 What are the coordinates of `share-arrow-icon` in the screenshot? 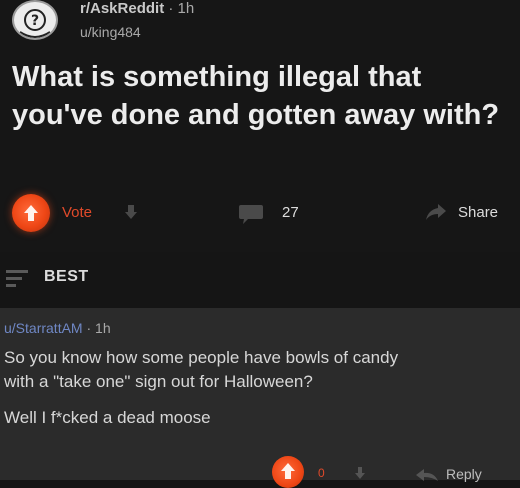 It's located at (436, 214).